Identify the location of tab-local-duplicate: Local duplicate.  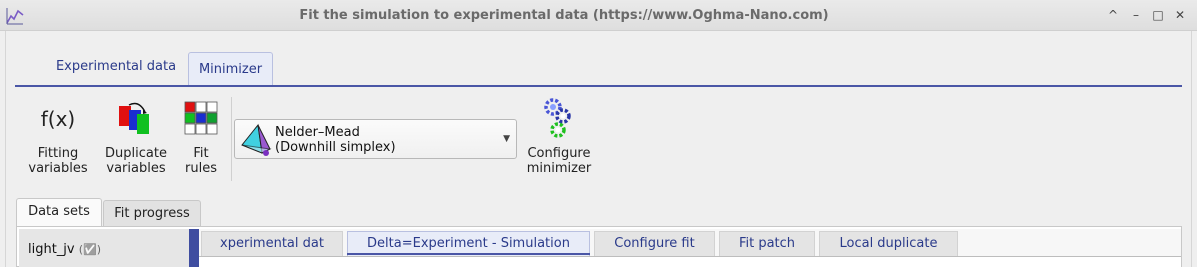
(888, 243).